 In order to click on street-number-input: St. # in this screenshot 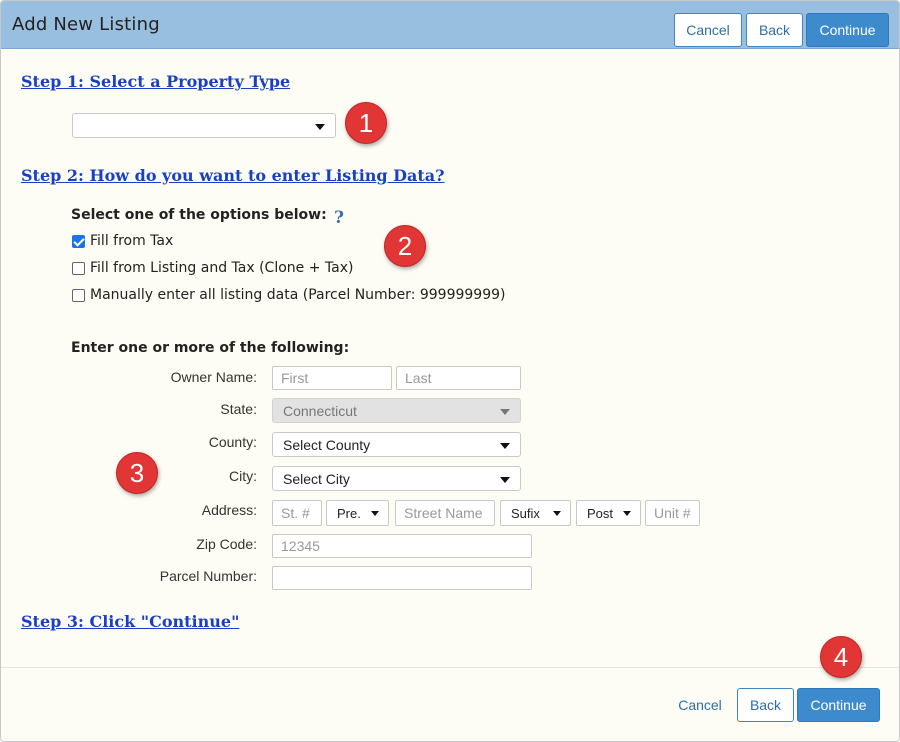, I will do `click(297, 513)`.